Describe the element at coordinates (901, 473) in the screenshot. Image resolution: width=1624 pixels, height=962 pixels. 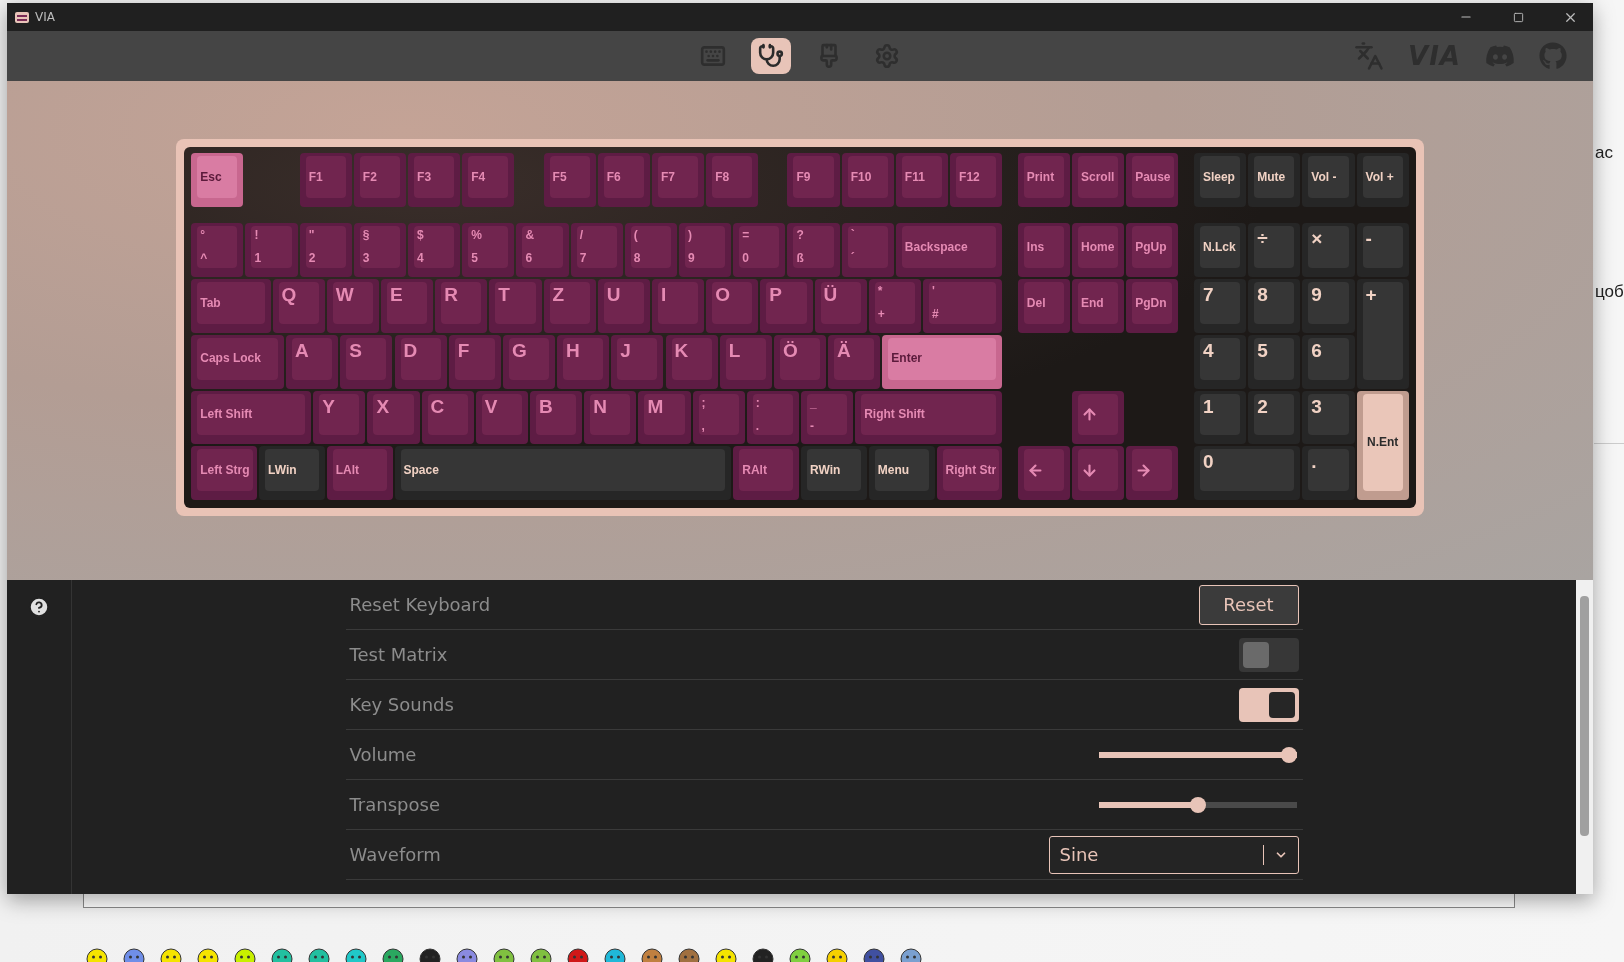
I see `keyboard-key: Menu` at that location.